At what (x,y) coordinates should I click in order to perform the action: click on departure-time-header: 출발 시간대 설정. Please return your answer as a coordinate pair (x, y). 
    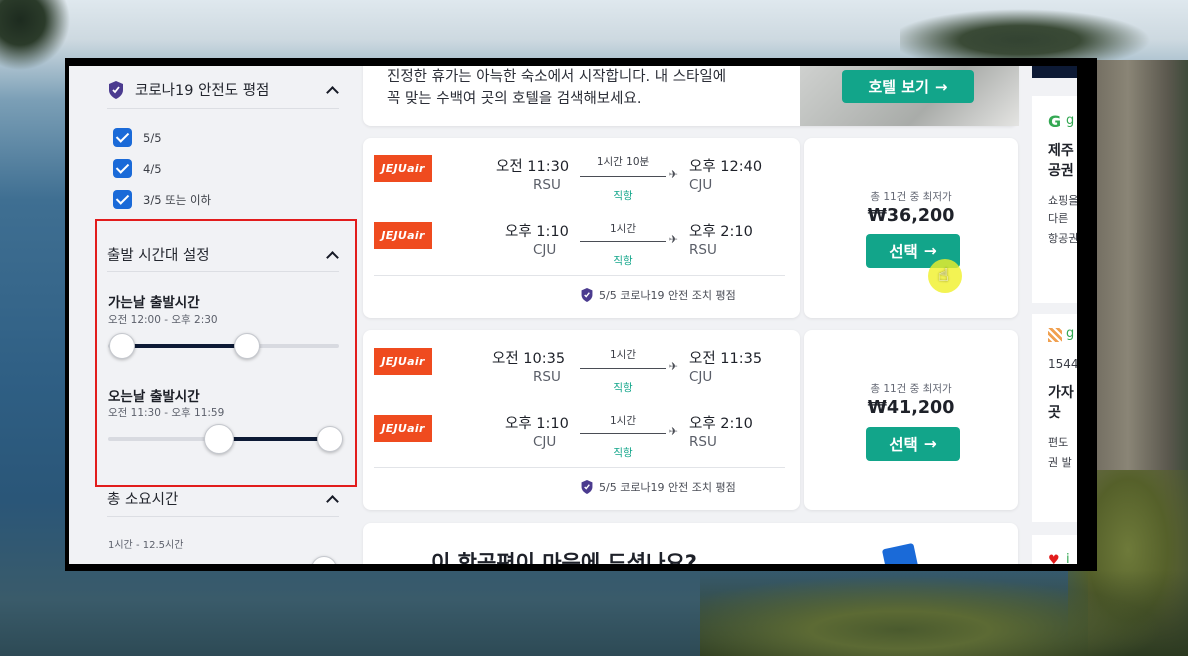
    Looking at the image, I should click on (223, 254).